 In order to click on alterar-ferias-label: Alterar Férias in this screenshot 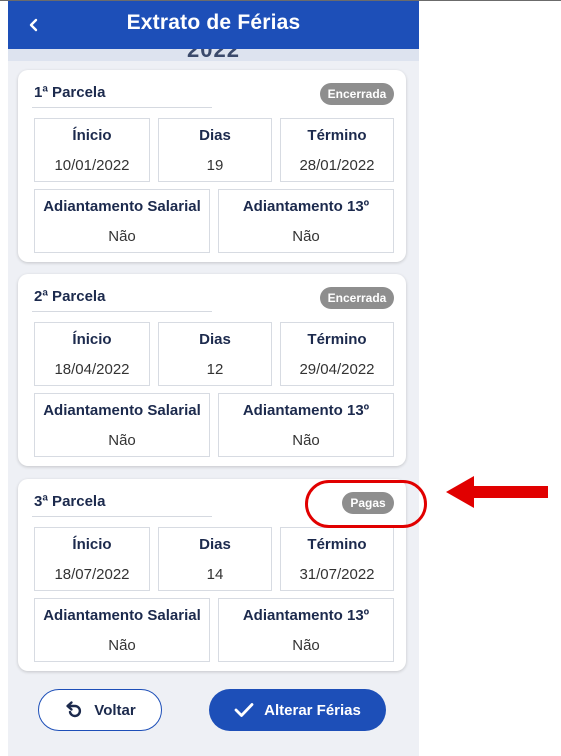, I will do `click(312, 710)`.